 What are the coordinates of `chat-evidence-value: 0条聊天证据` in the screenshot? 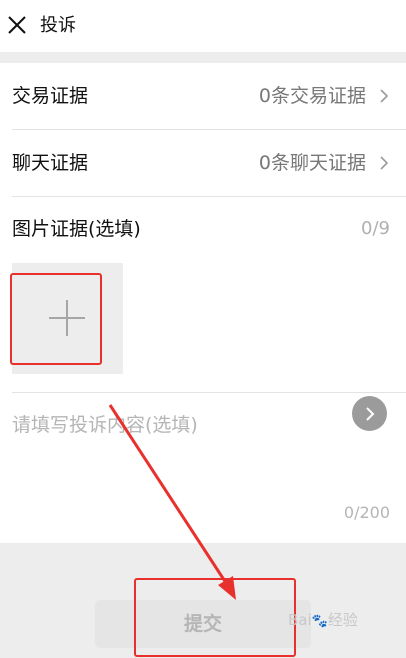 It's located at (312, 163).